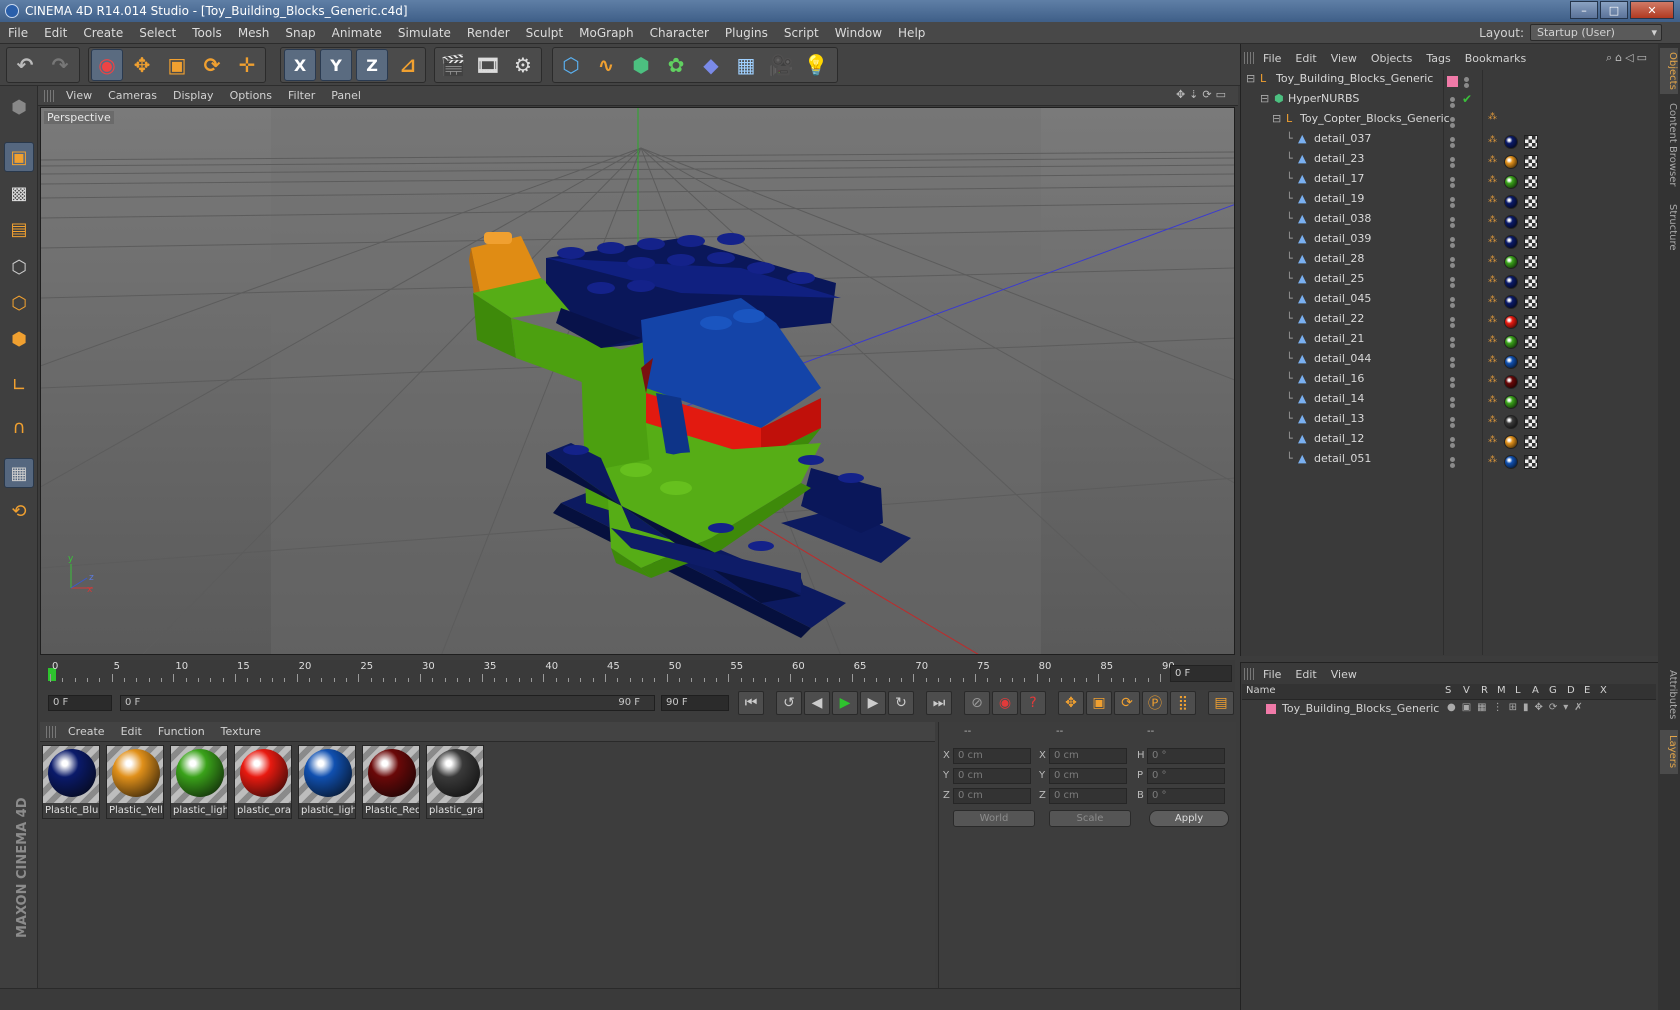  I want to click on material-swatch: Plastic_Blu, so click(71, 782).